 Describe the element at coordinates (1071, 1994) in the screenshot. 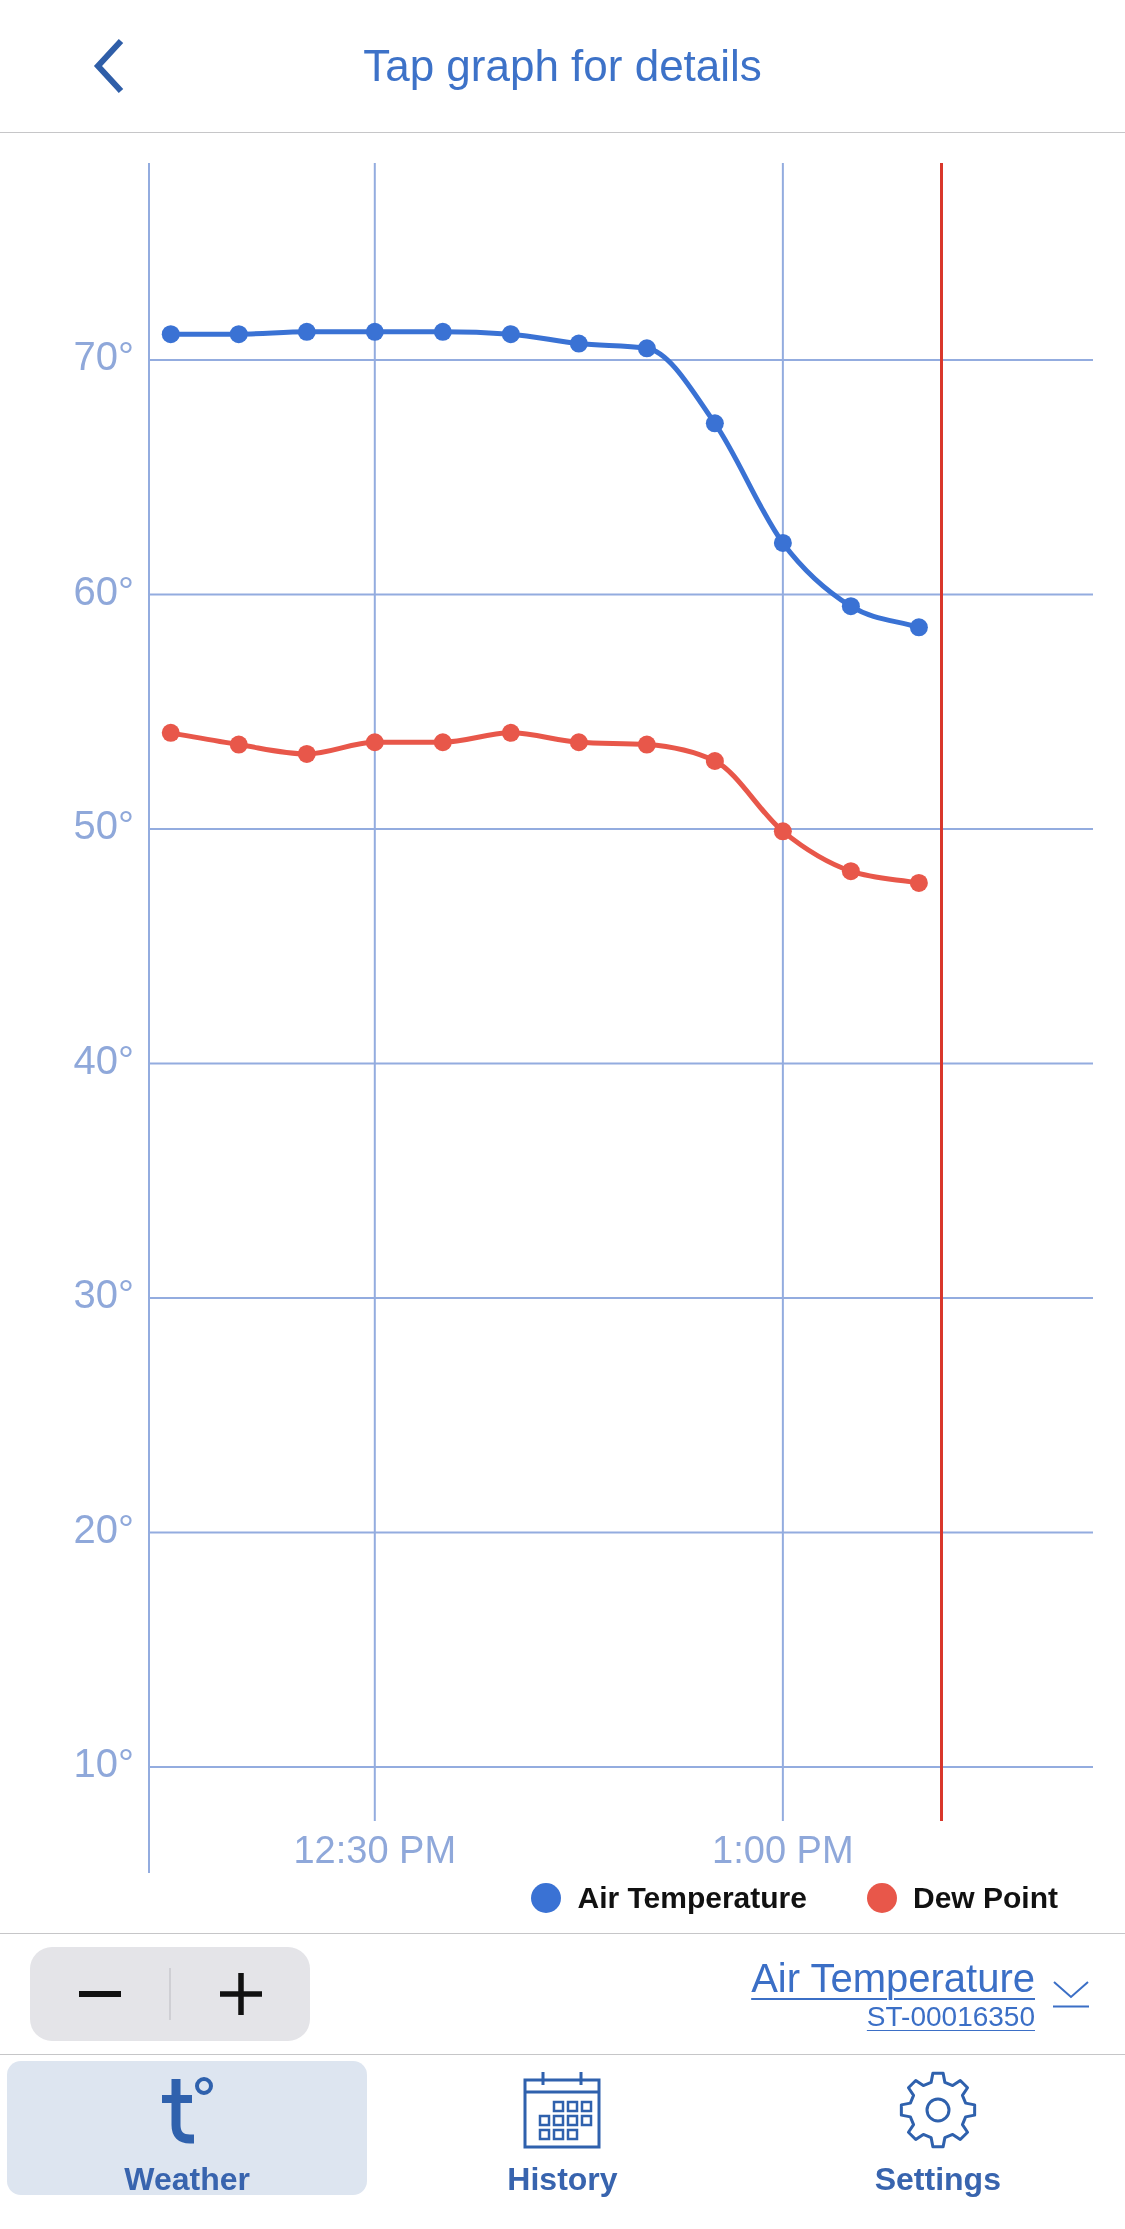

I see `chevron-down-icon` at that location.